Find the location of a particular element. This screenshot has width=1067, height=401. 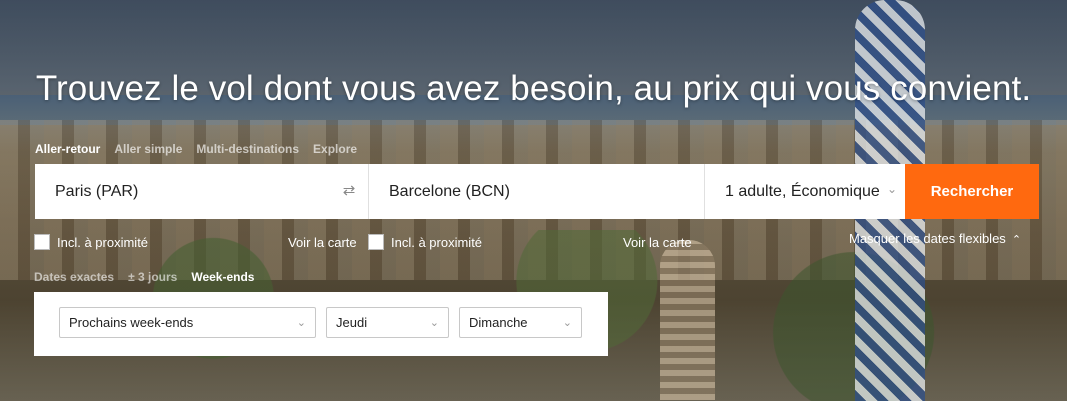

weekend-options-panel: Prochains week-ends ⌄ Jeudi ⌄ Dimanche ⌄ is located at coordinates (321, 324).